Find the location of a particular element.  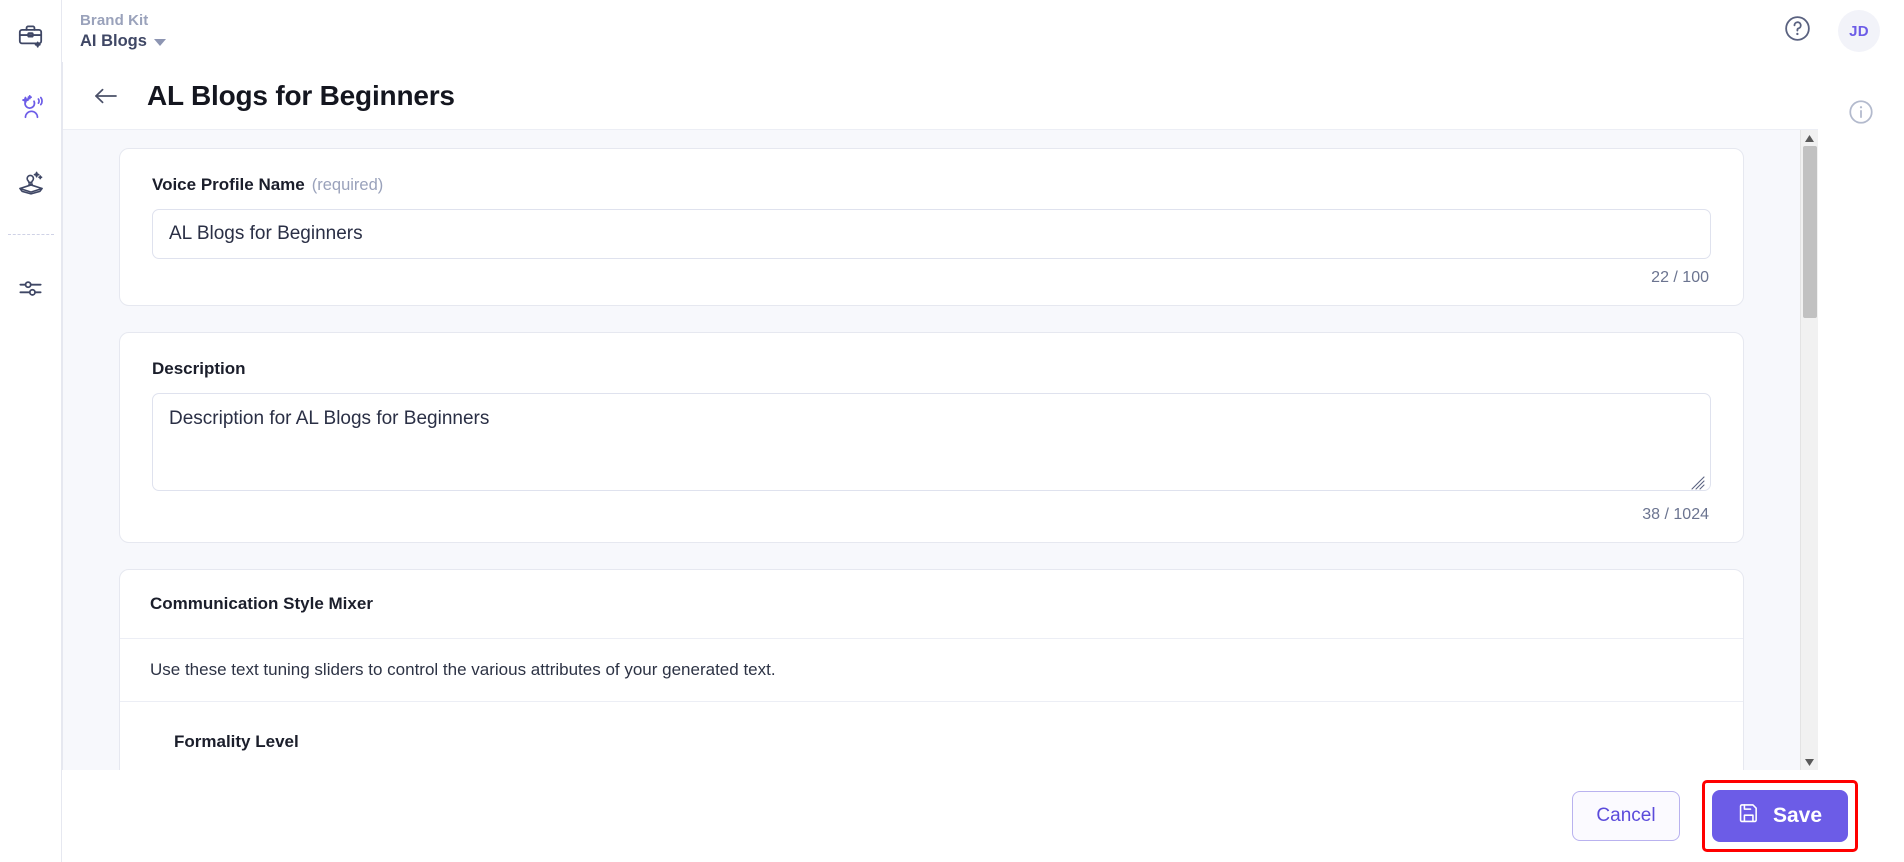

save-button: Save is located at coordinates (1780, 816).